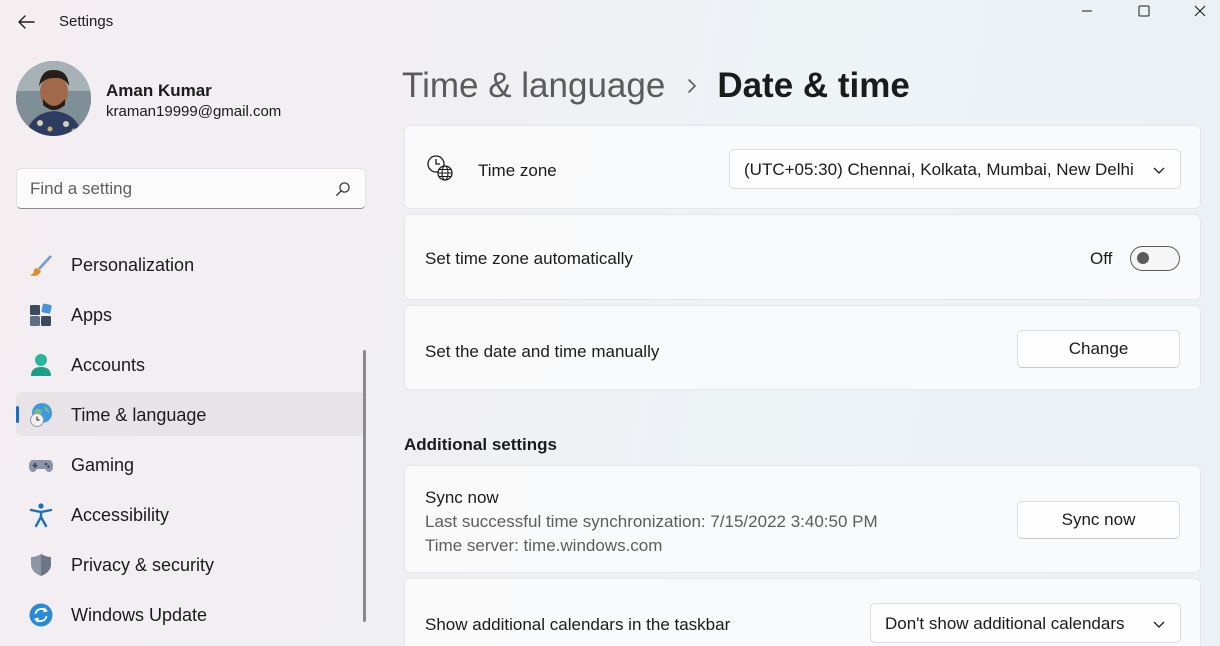 Image resolution: width=1220 pixels, height=646 pixels. What do you see at coordinates (139, 415) in the screenshot?
I see `sidebar-item-label: Time & language` at bounding box center [139, 415].